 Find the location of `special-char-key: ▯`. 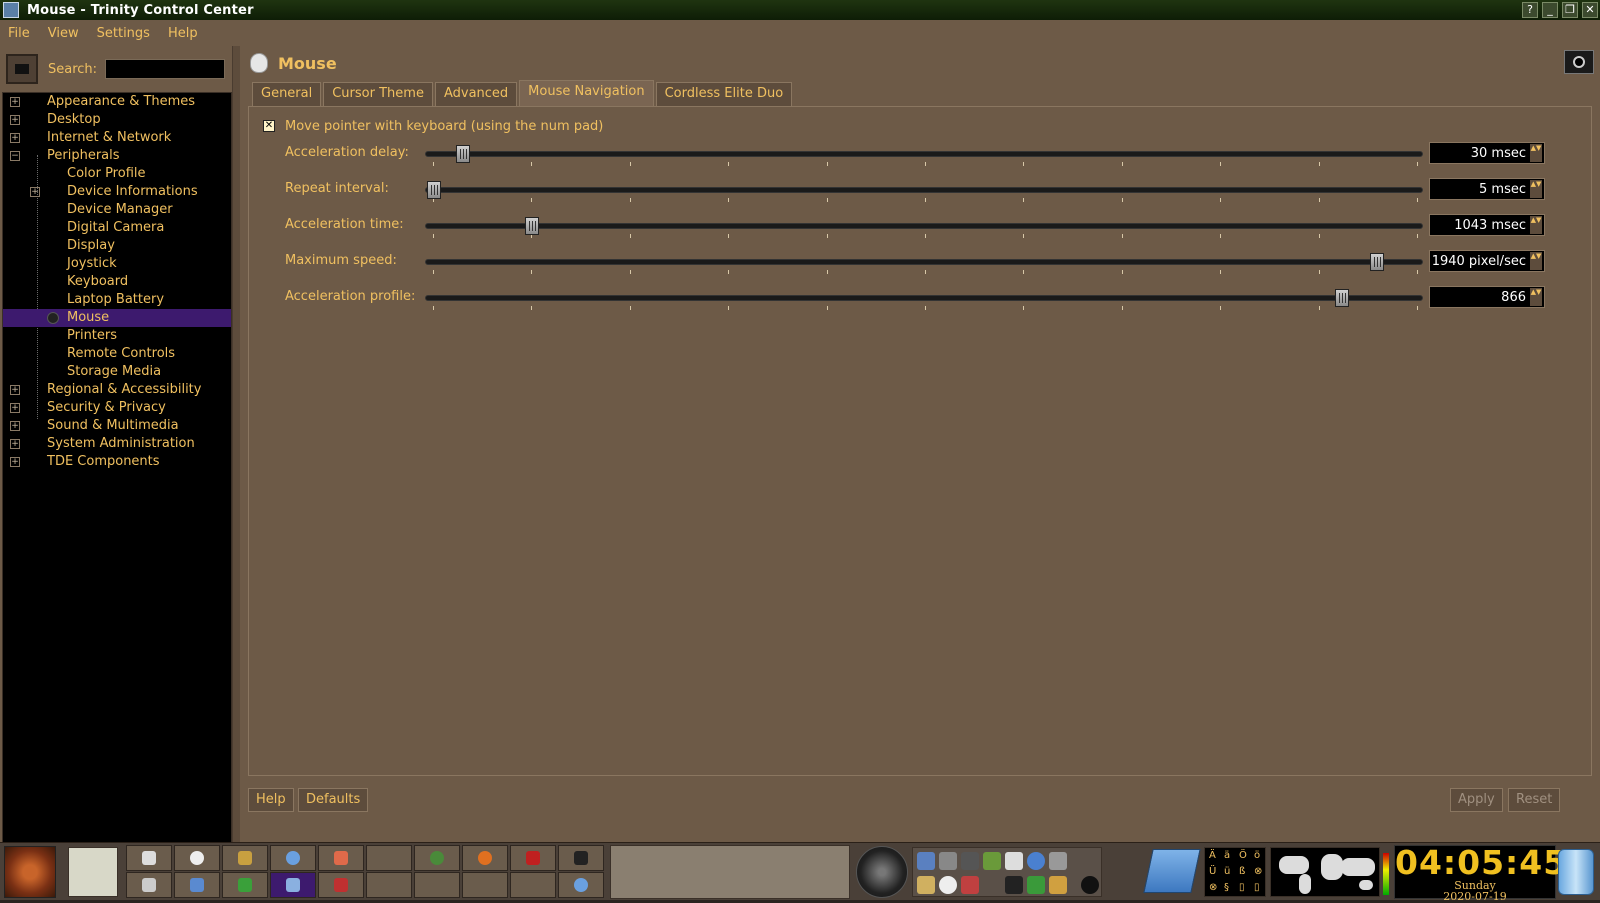

special-char-key: ▯ is located at coordinates (1257, 887).